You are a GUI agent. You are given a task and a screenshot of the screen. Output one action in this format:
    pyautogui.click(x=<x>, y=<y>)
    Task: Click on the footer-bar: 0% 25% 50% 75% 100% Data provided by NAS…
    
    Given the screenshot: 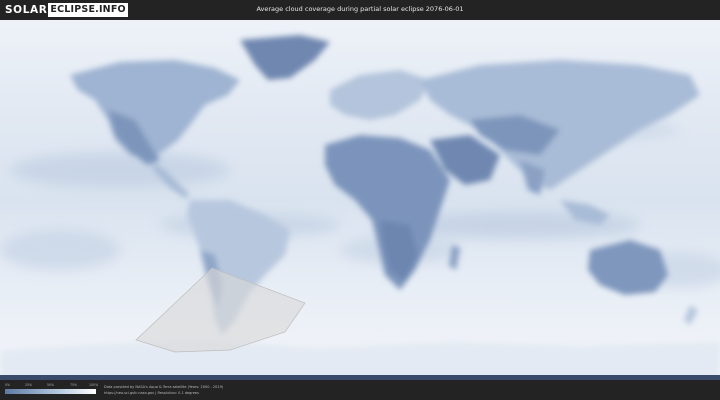 What is the action you would take?
    pyautogui.click(x=360, y=390)
    